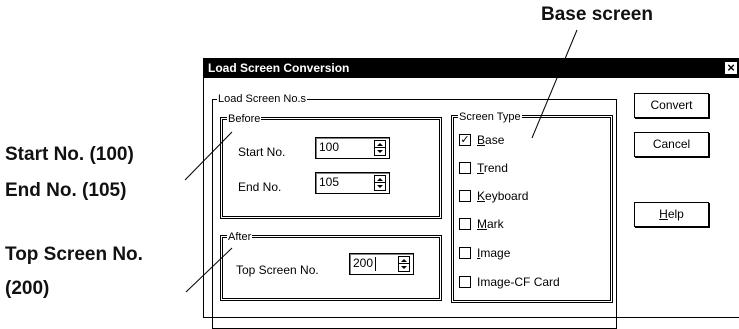 This screenshot has width=739, height=329. I want to click on end-no-spin-arrows-icon, so click(380, 183).